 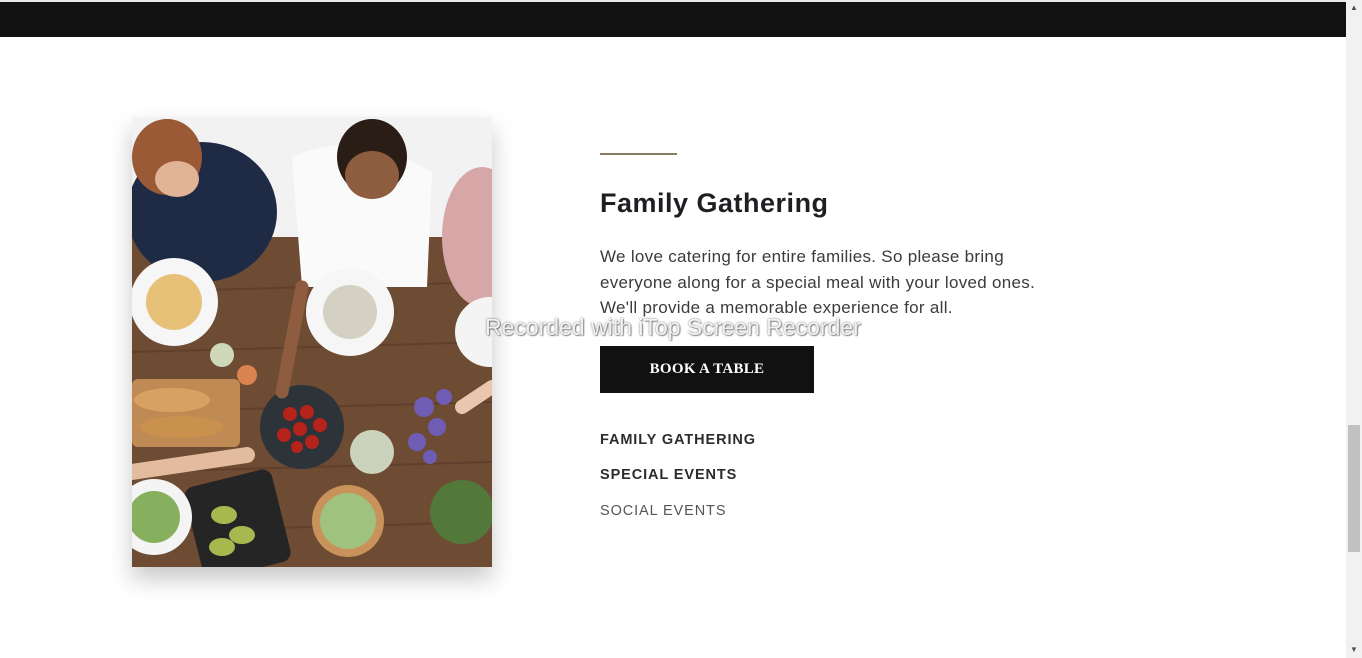 What do you see at coordinates (663, 511) in the screenshot?
I see `event-link-social-events: SOCIAL EVENTS` at bounding box center [663, 511].